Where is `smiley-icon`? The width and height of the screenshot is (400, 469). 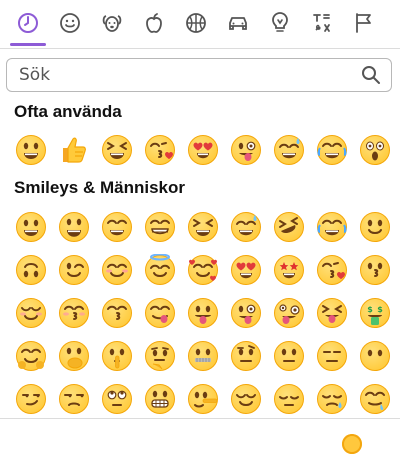 smiley-icon is located at coordinates (70, 23).